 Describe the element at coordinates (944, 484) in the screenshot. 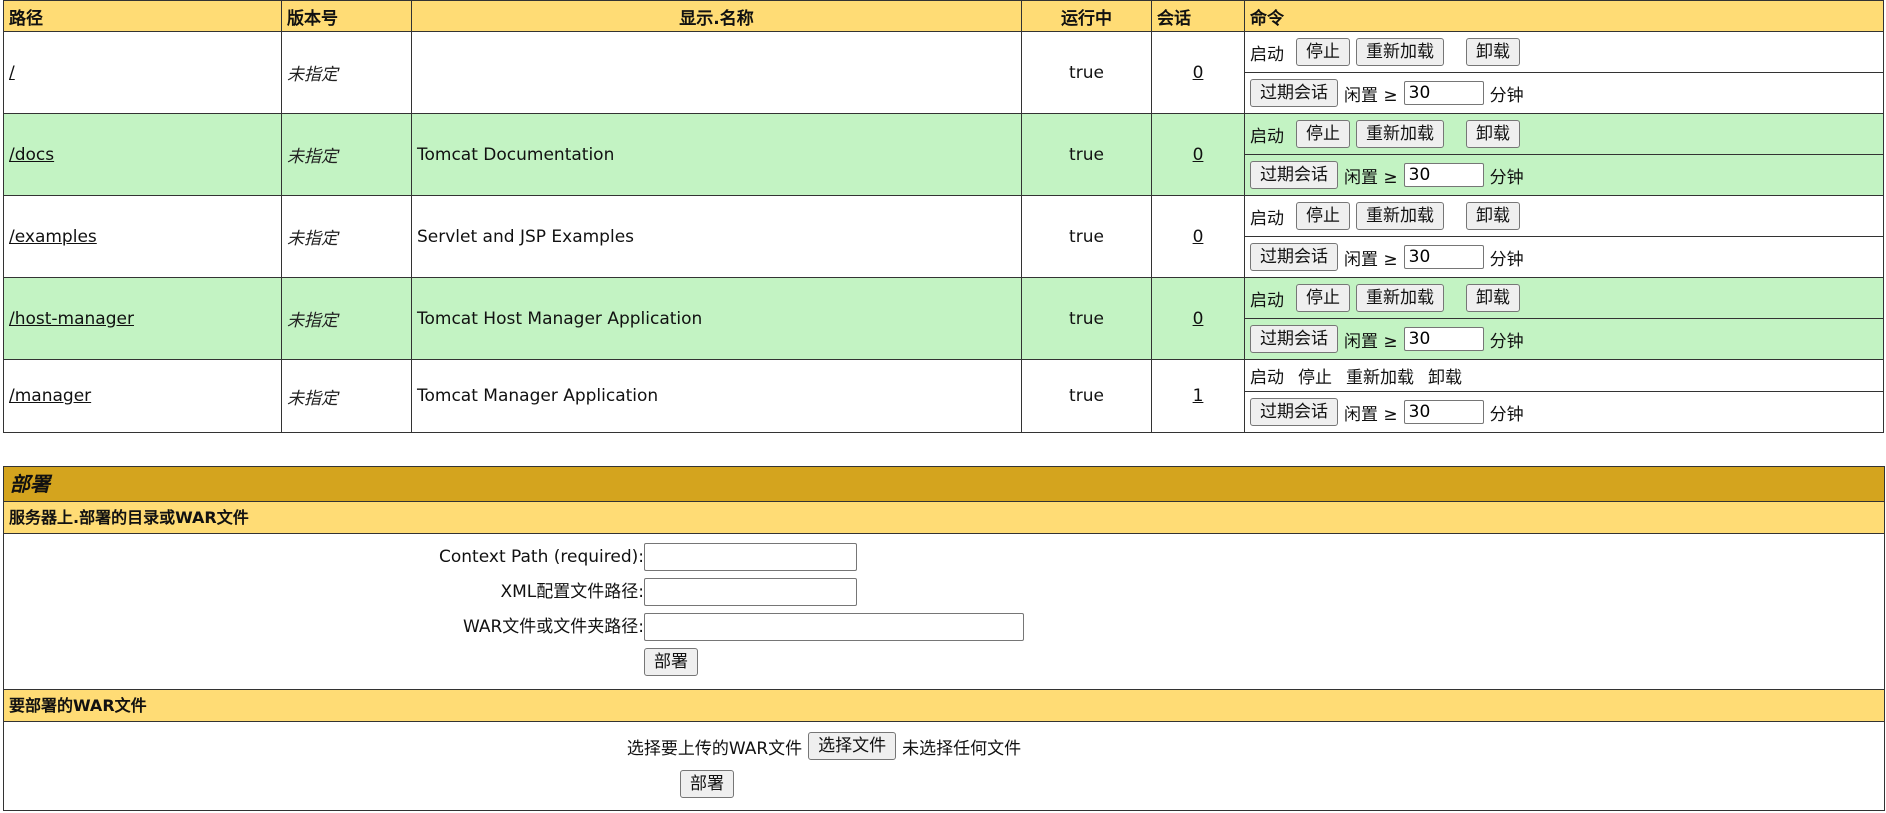

I see `deploy-title: 部署` at that location.